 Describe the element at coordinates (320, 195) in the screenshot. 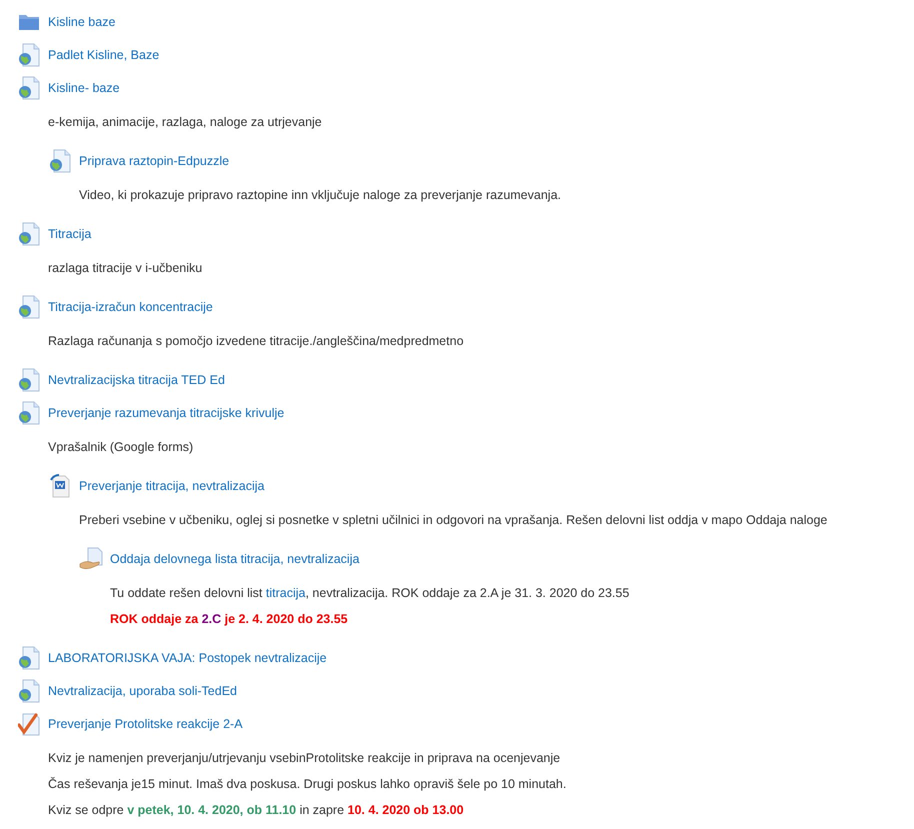

I see `description-text: Video, ki prokazuje pripravo raztopine inn vključuje naloge za preverjanje razumevanja.` at that location.